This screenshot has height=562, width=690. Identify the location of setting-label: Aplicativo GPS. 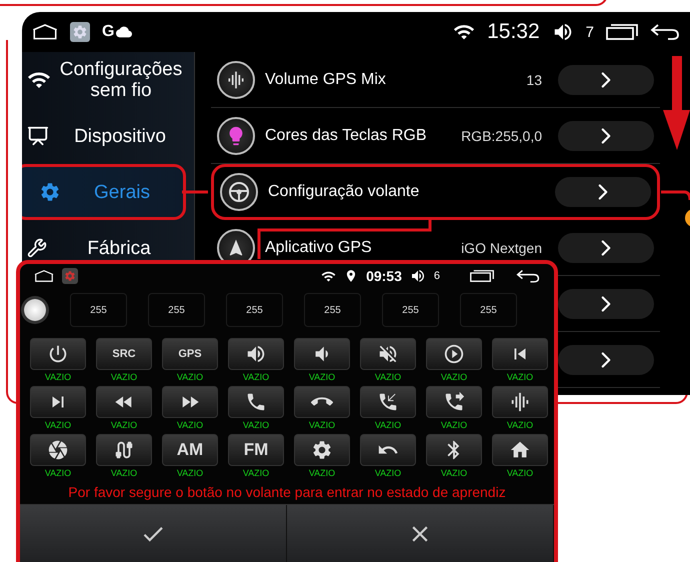
(318, 247).